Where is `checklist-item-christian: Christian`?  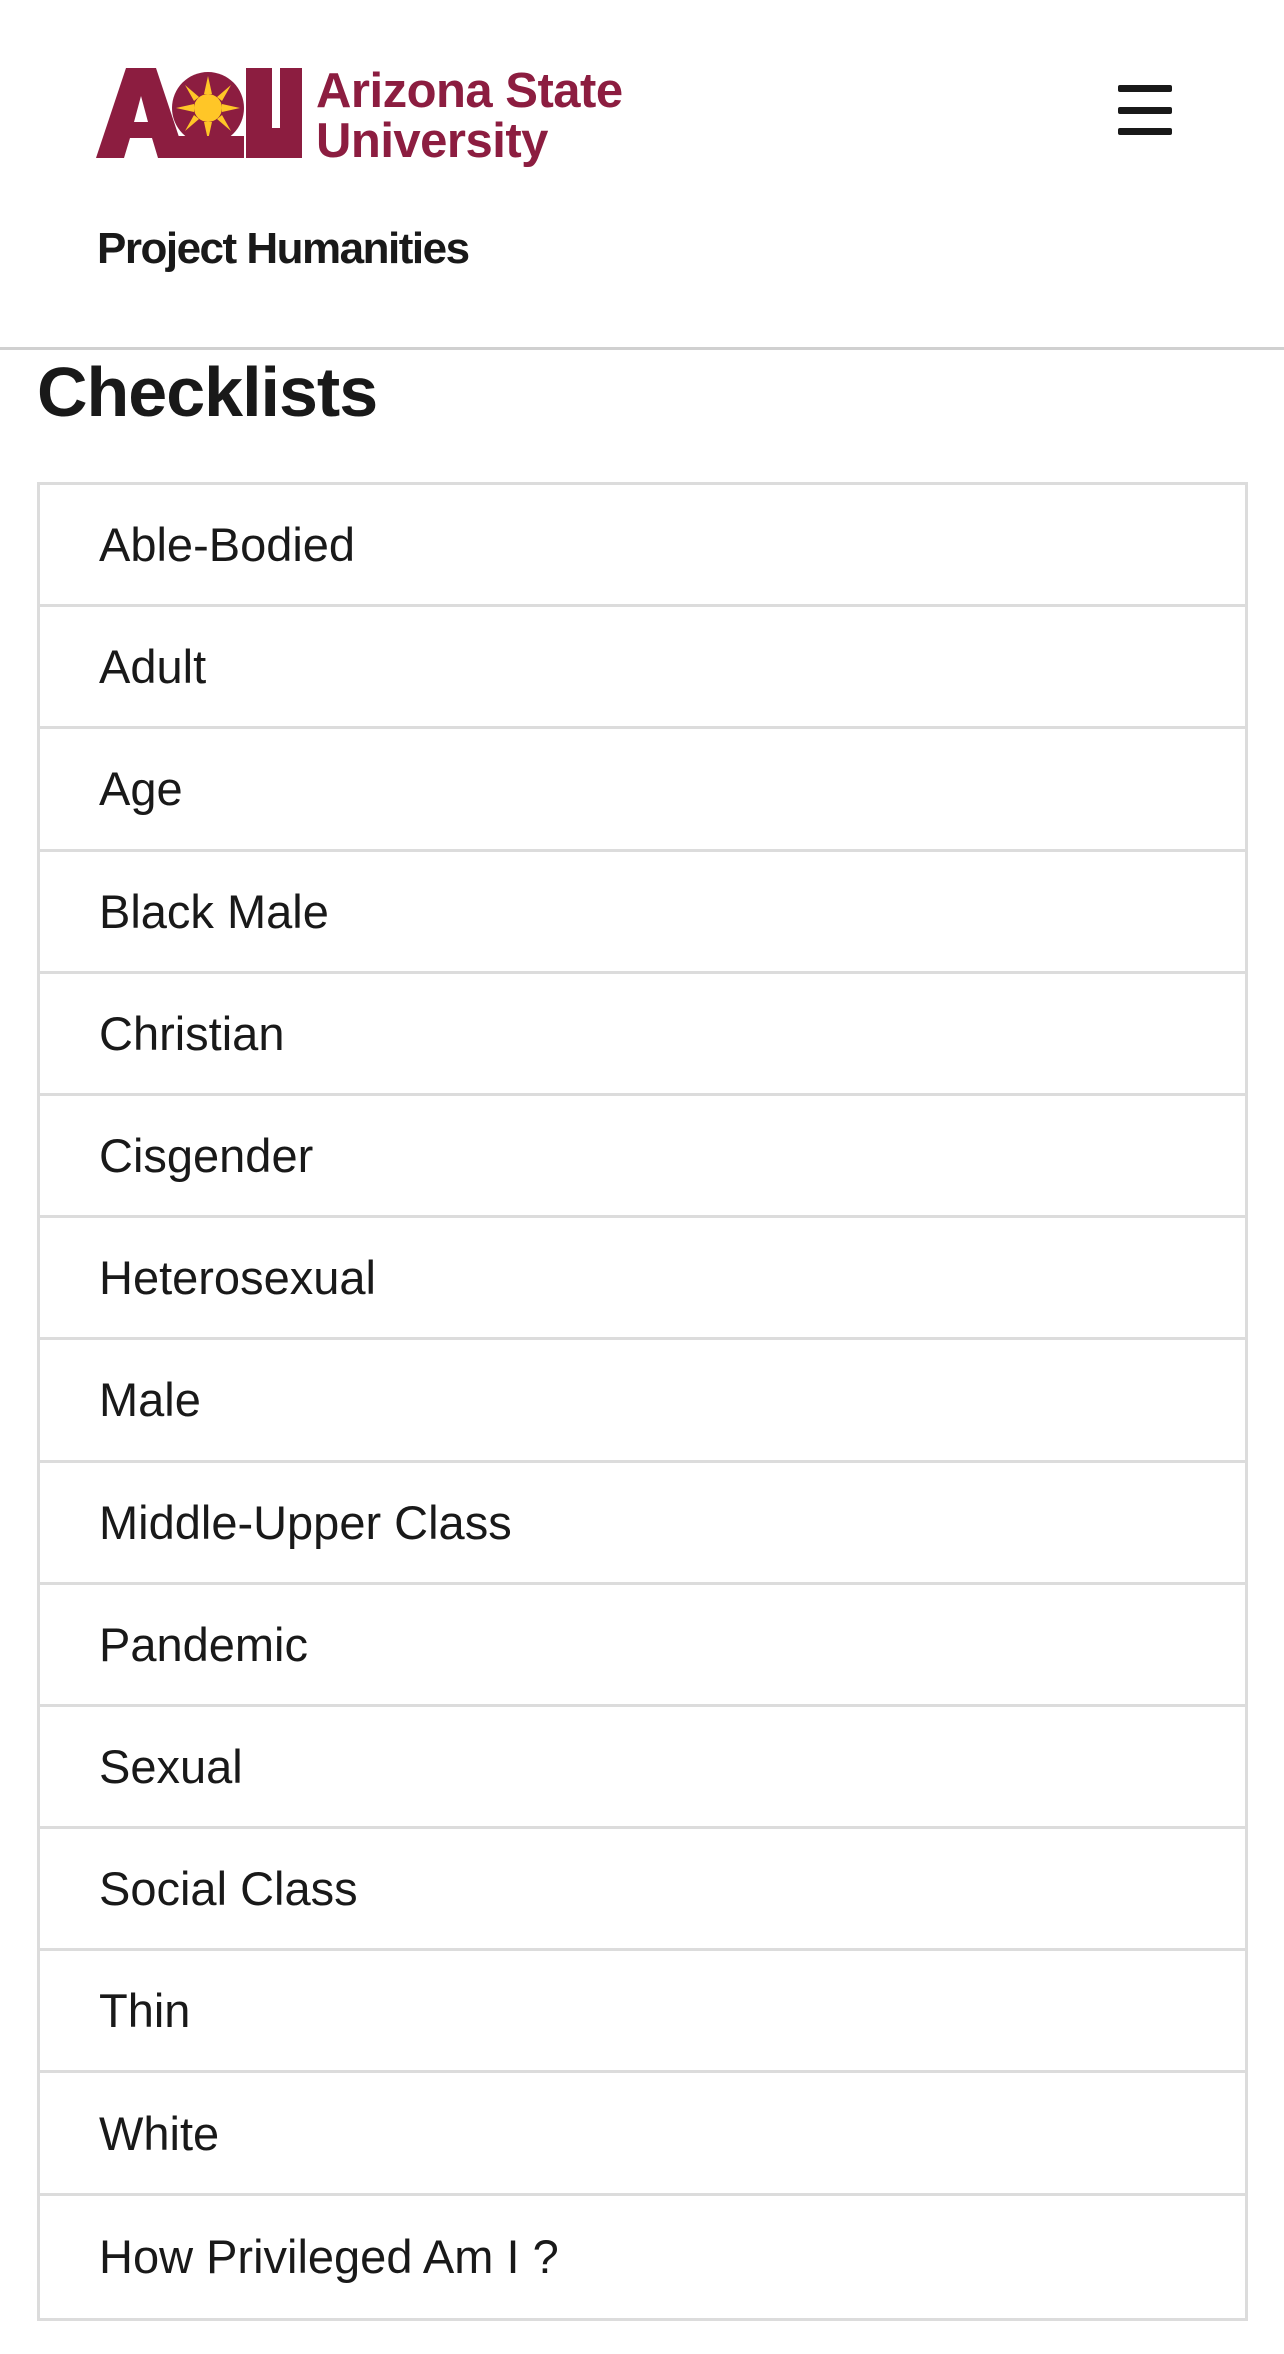
checklist-item-christian: Christian is located at coordinates (642, 1034).